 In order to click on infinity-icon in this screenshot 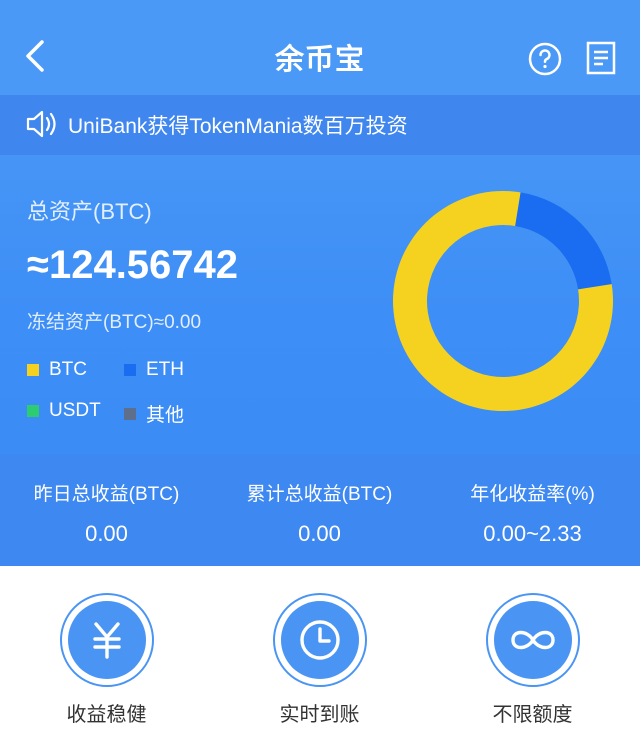, I will do `click(532, 640)`.